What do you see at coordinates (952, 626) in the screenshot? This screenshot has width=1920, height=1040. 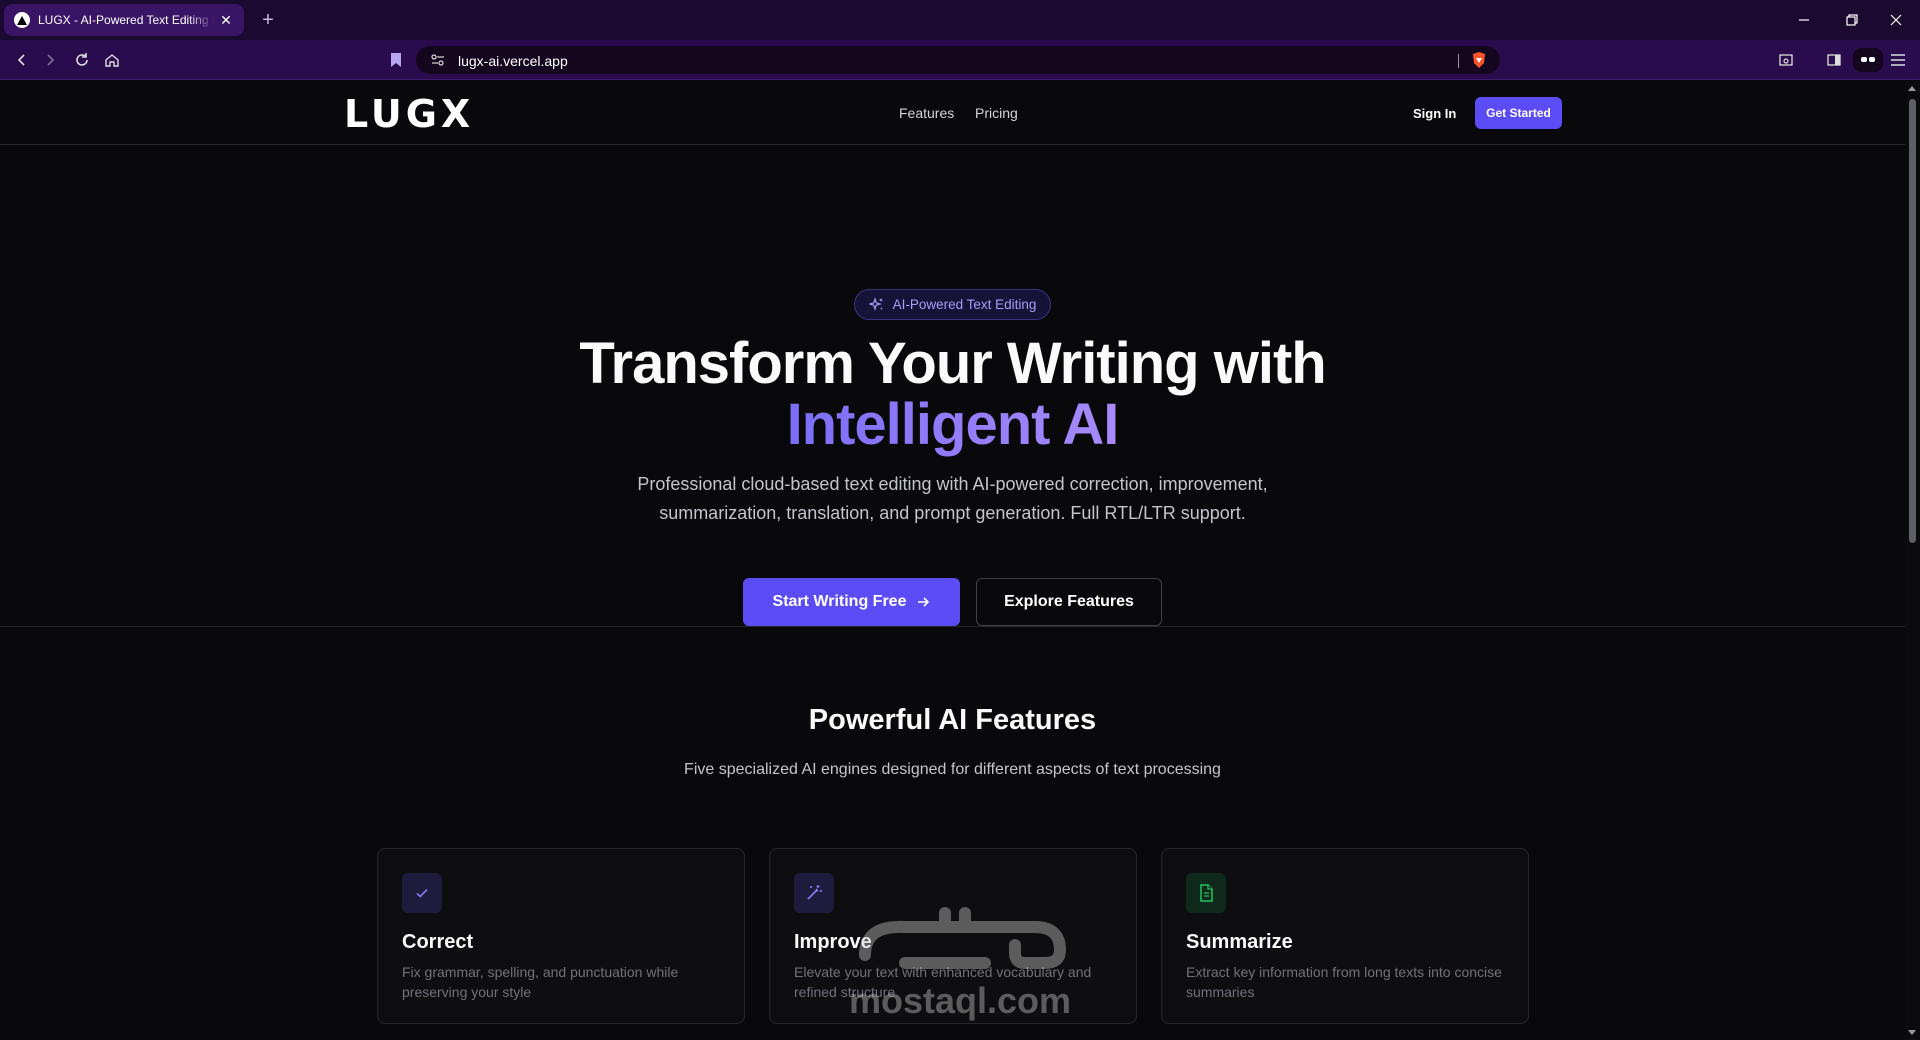 I see `section-divider` at bounding box center [952, 626].